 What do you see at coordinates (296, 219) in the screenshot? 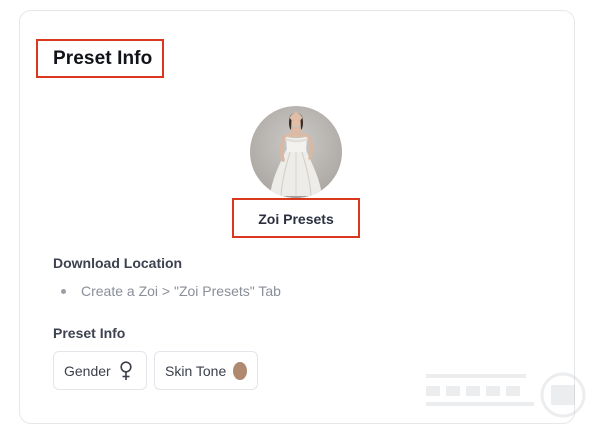
I see `preset-name: Zoi Presets` at bounding box center [296, 219].